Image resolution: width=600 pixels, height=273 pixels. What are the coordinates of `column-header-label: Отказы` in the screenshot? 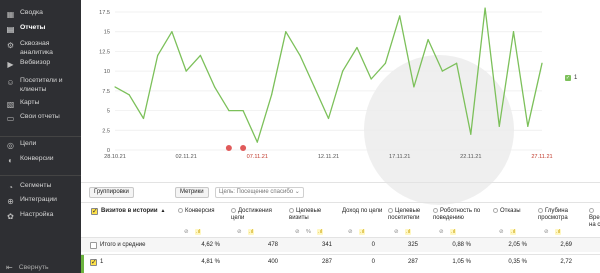 It's located at (510, 211).